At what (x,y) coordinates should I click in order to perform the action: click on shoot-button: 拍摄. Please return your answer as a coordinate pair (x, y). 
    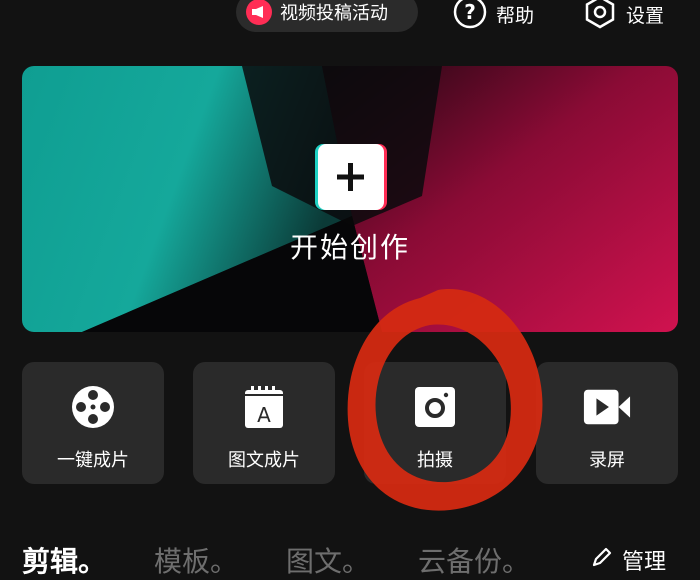
    Looking at the image, I should click on (435, 423).